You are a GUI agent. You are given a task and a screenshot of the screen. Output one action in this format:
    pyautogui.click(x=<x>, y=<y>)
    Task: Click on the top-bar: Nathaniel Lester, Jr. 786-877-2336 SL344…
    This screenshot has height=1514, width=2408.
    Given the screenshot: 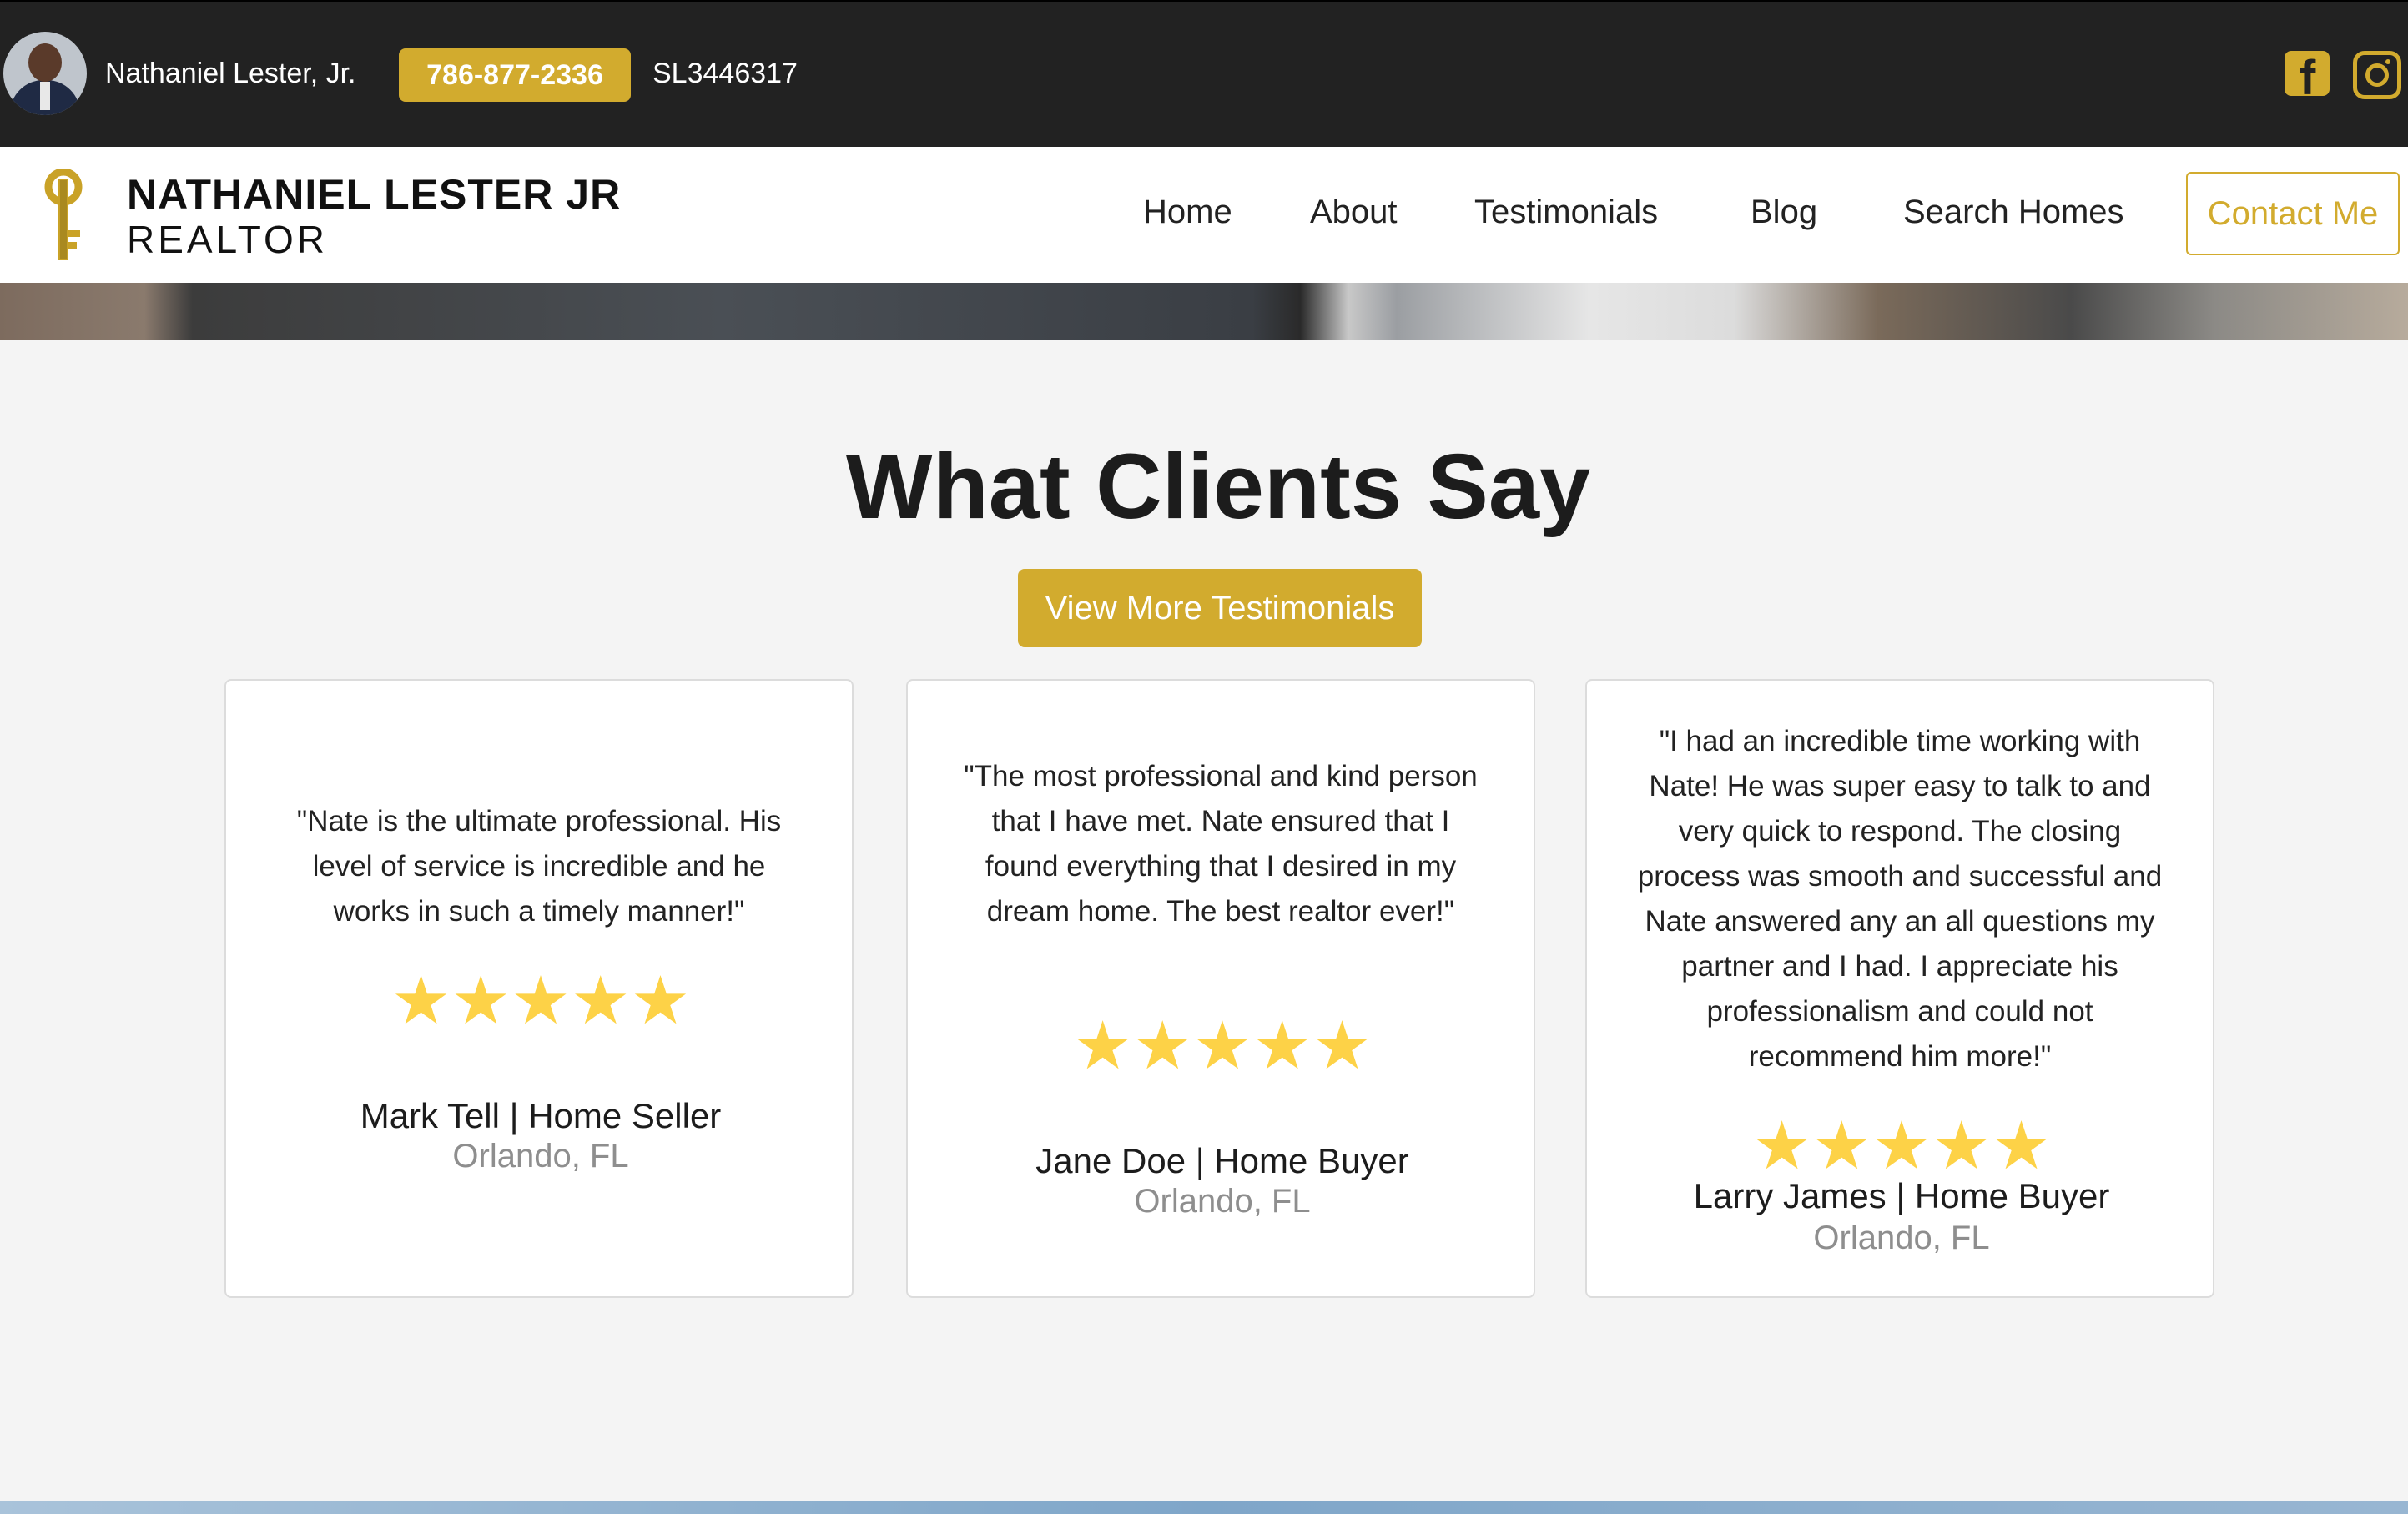 What is the action you would take?
    pyautogui.click(x=1204, y=74)
    